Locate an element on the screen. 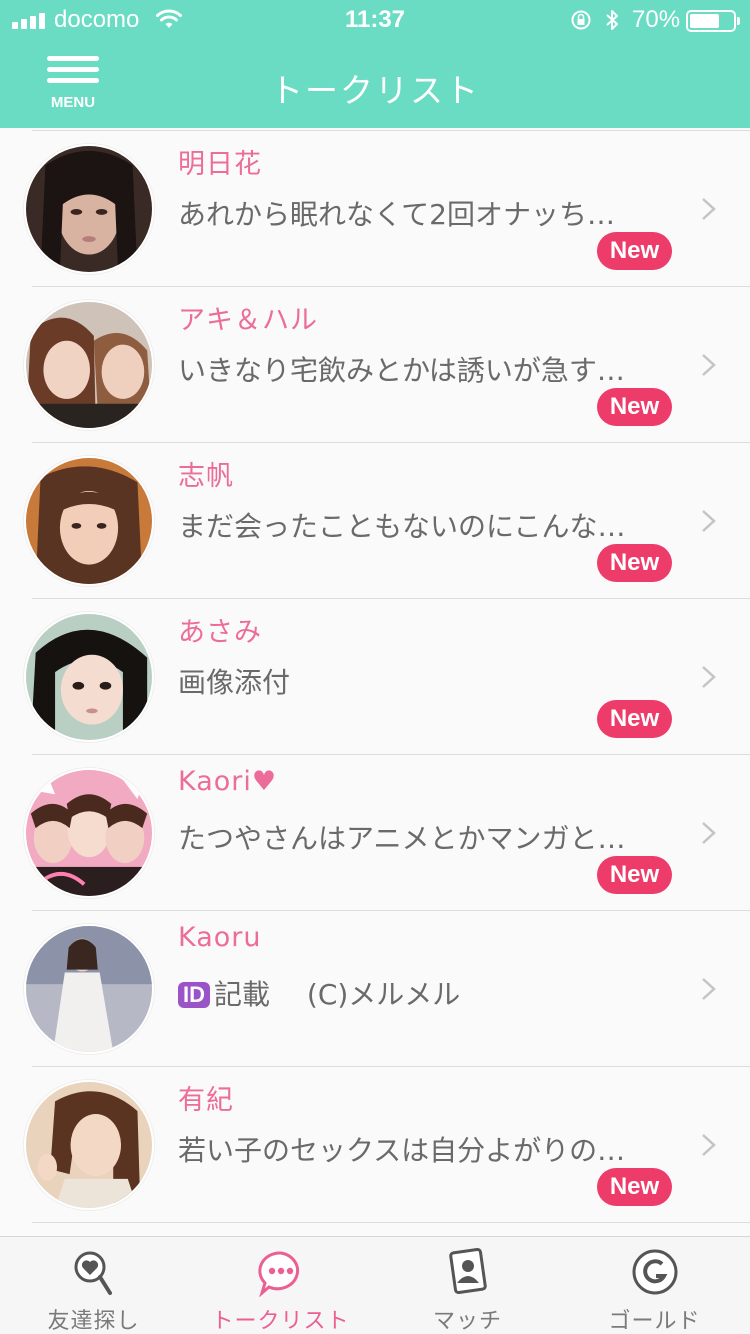  tab-friend-search: 友達探し is located at coordinates (93, 1285).